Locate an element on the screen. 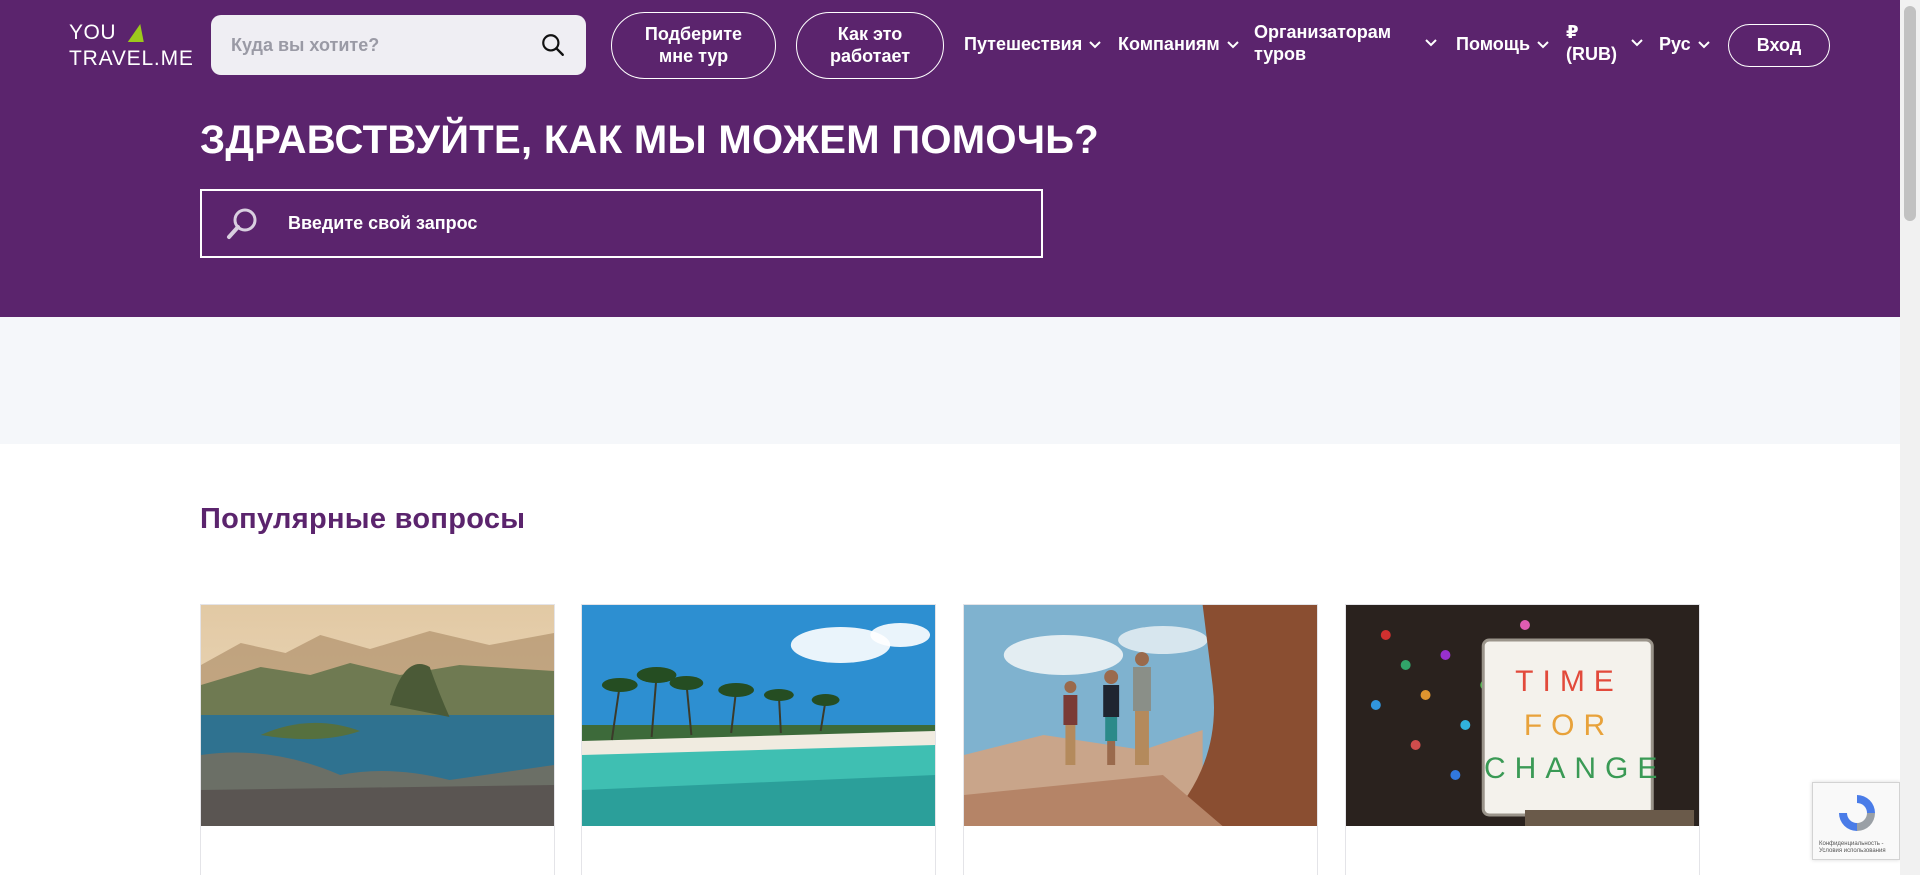 This screenshot has height=875, width=1920. nav-tour-organizers: Организаторам туров is located at coordinates (1345, 43).